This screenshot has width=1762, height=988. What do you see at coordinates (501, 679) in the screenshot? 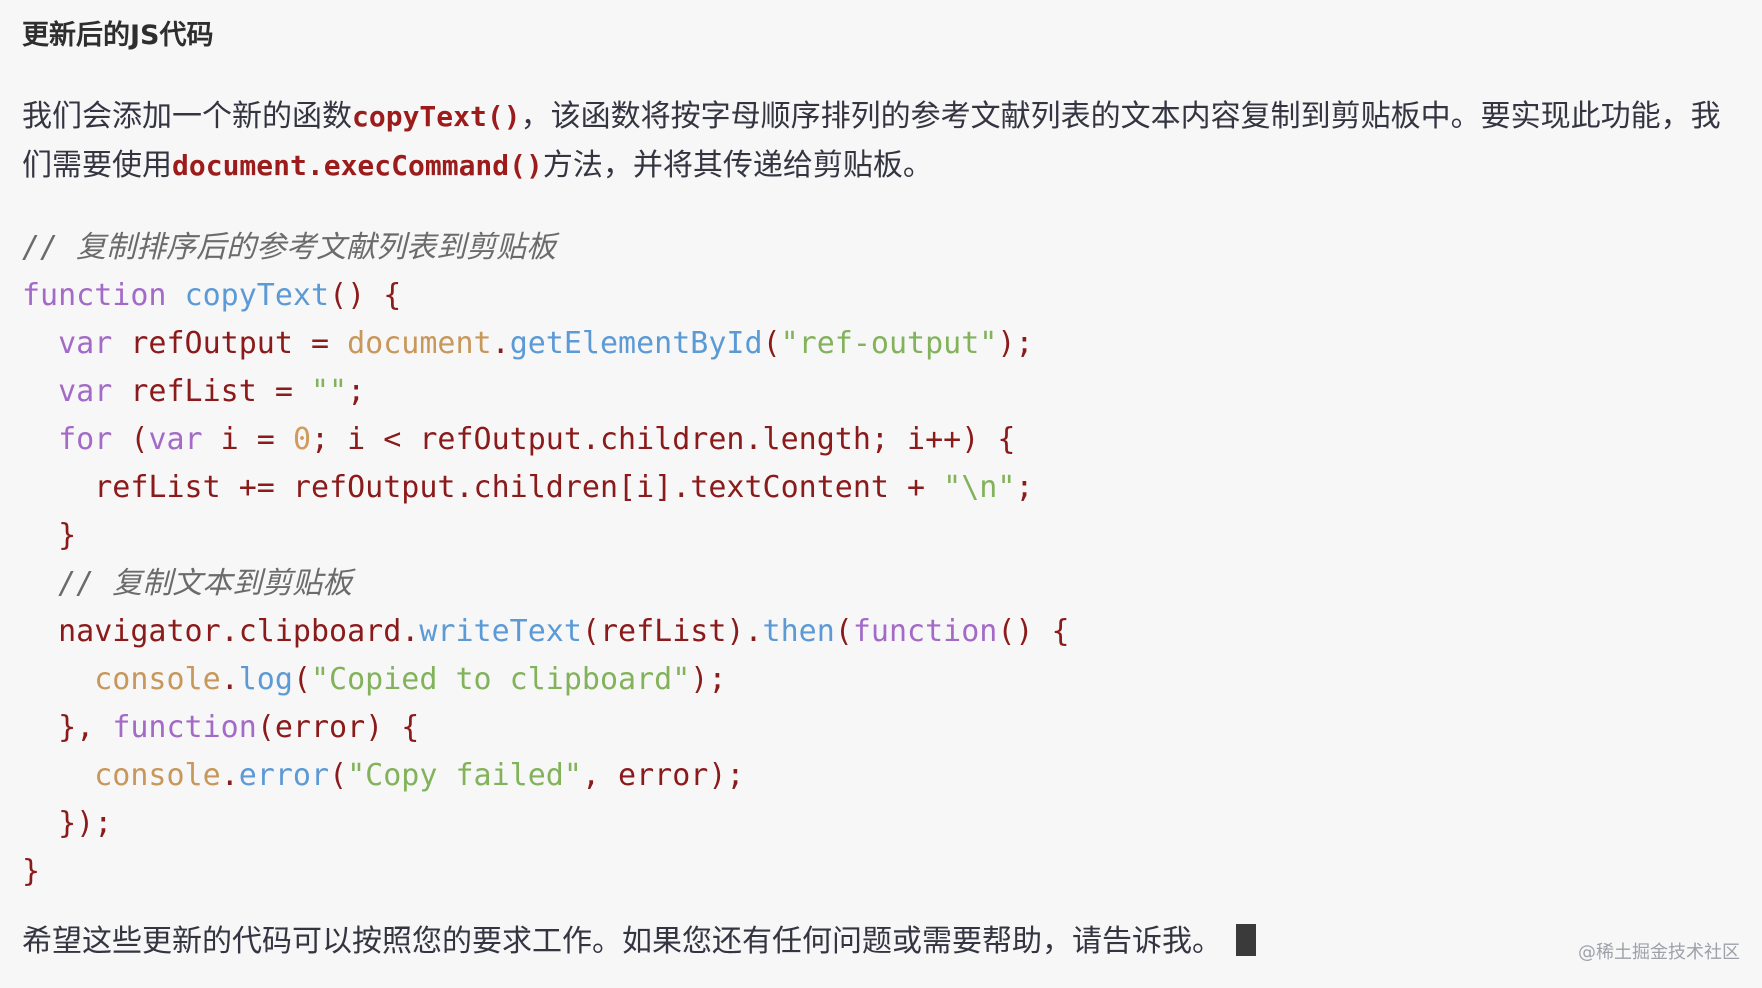
I see `code-token: "Copied to clipboard"` at bounding box center [501, 679].